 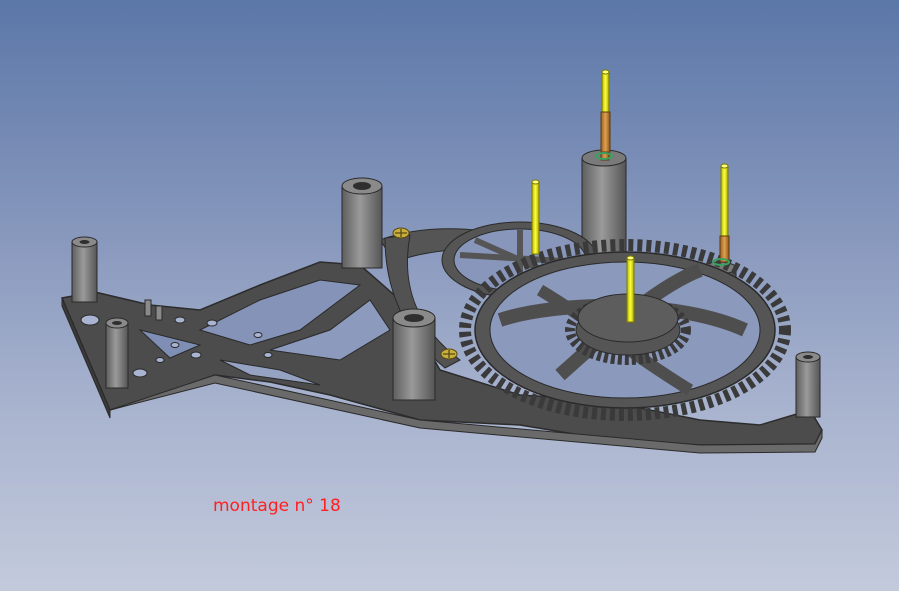 What do you see at coordinates (362, 223) in the screenshot?
I see `pillar-tall-rear` at bounding box center [362, 223].